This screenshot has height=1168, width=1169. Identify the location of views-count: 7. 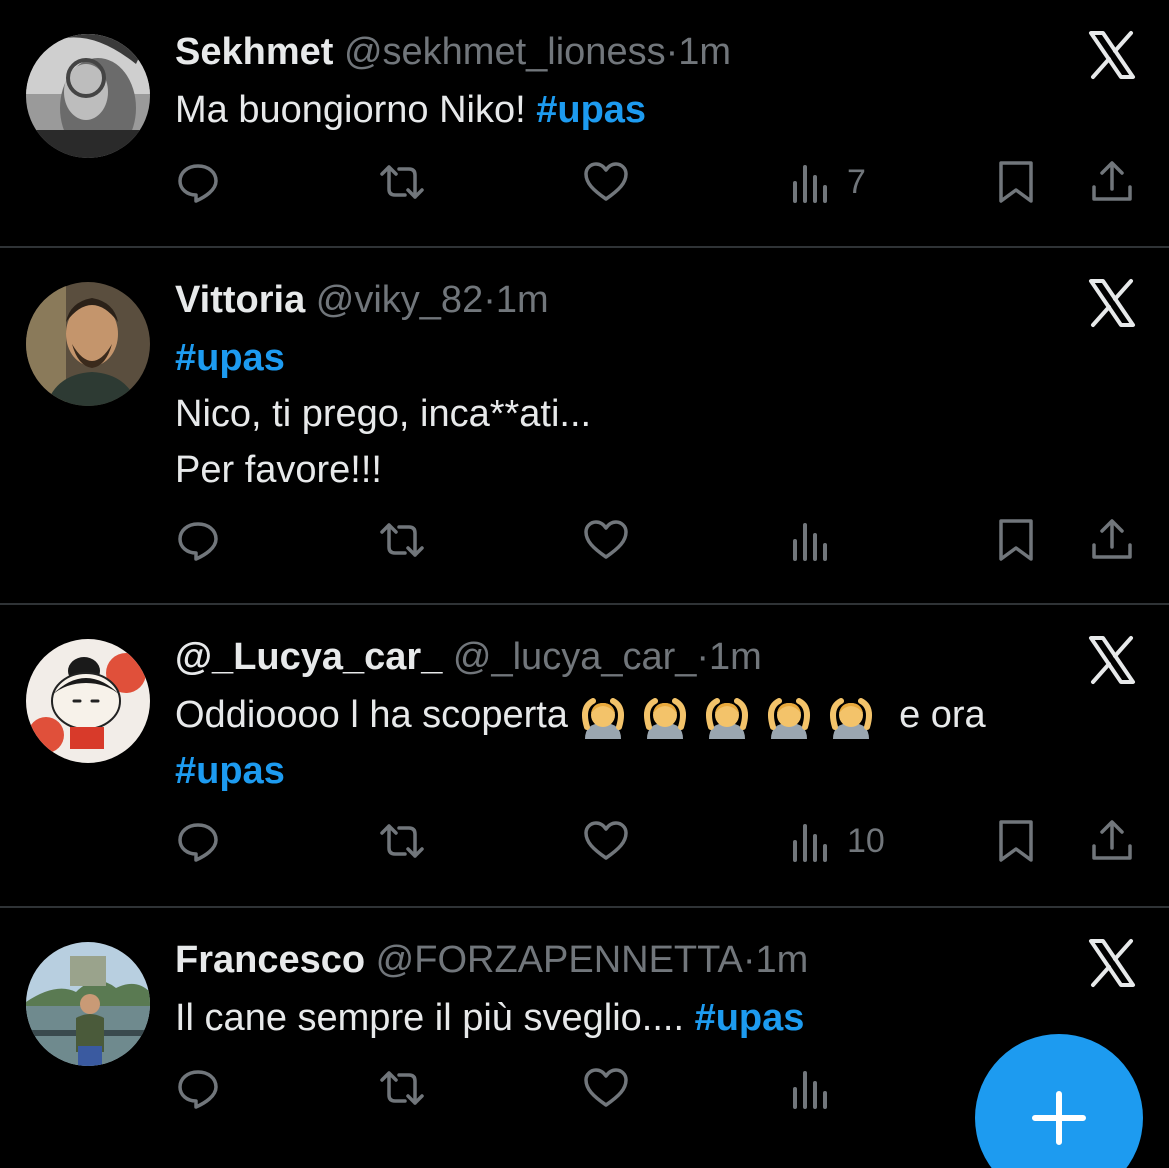
(856, 181).